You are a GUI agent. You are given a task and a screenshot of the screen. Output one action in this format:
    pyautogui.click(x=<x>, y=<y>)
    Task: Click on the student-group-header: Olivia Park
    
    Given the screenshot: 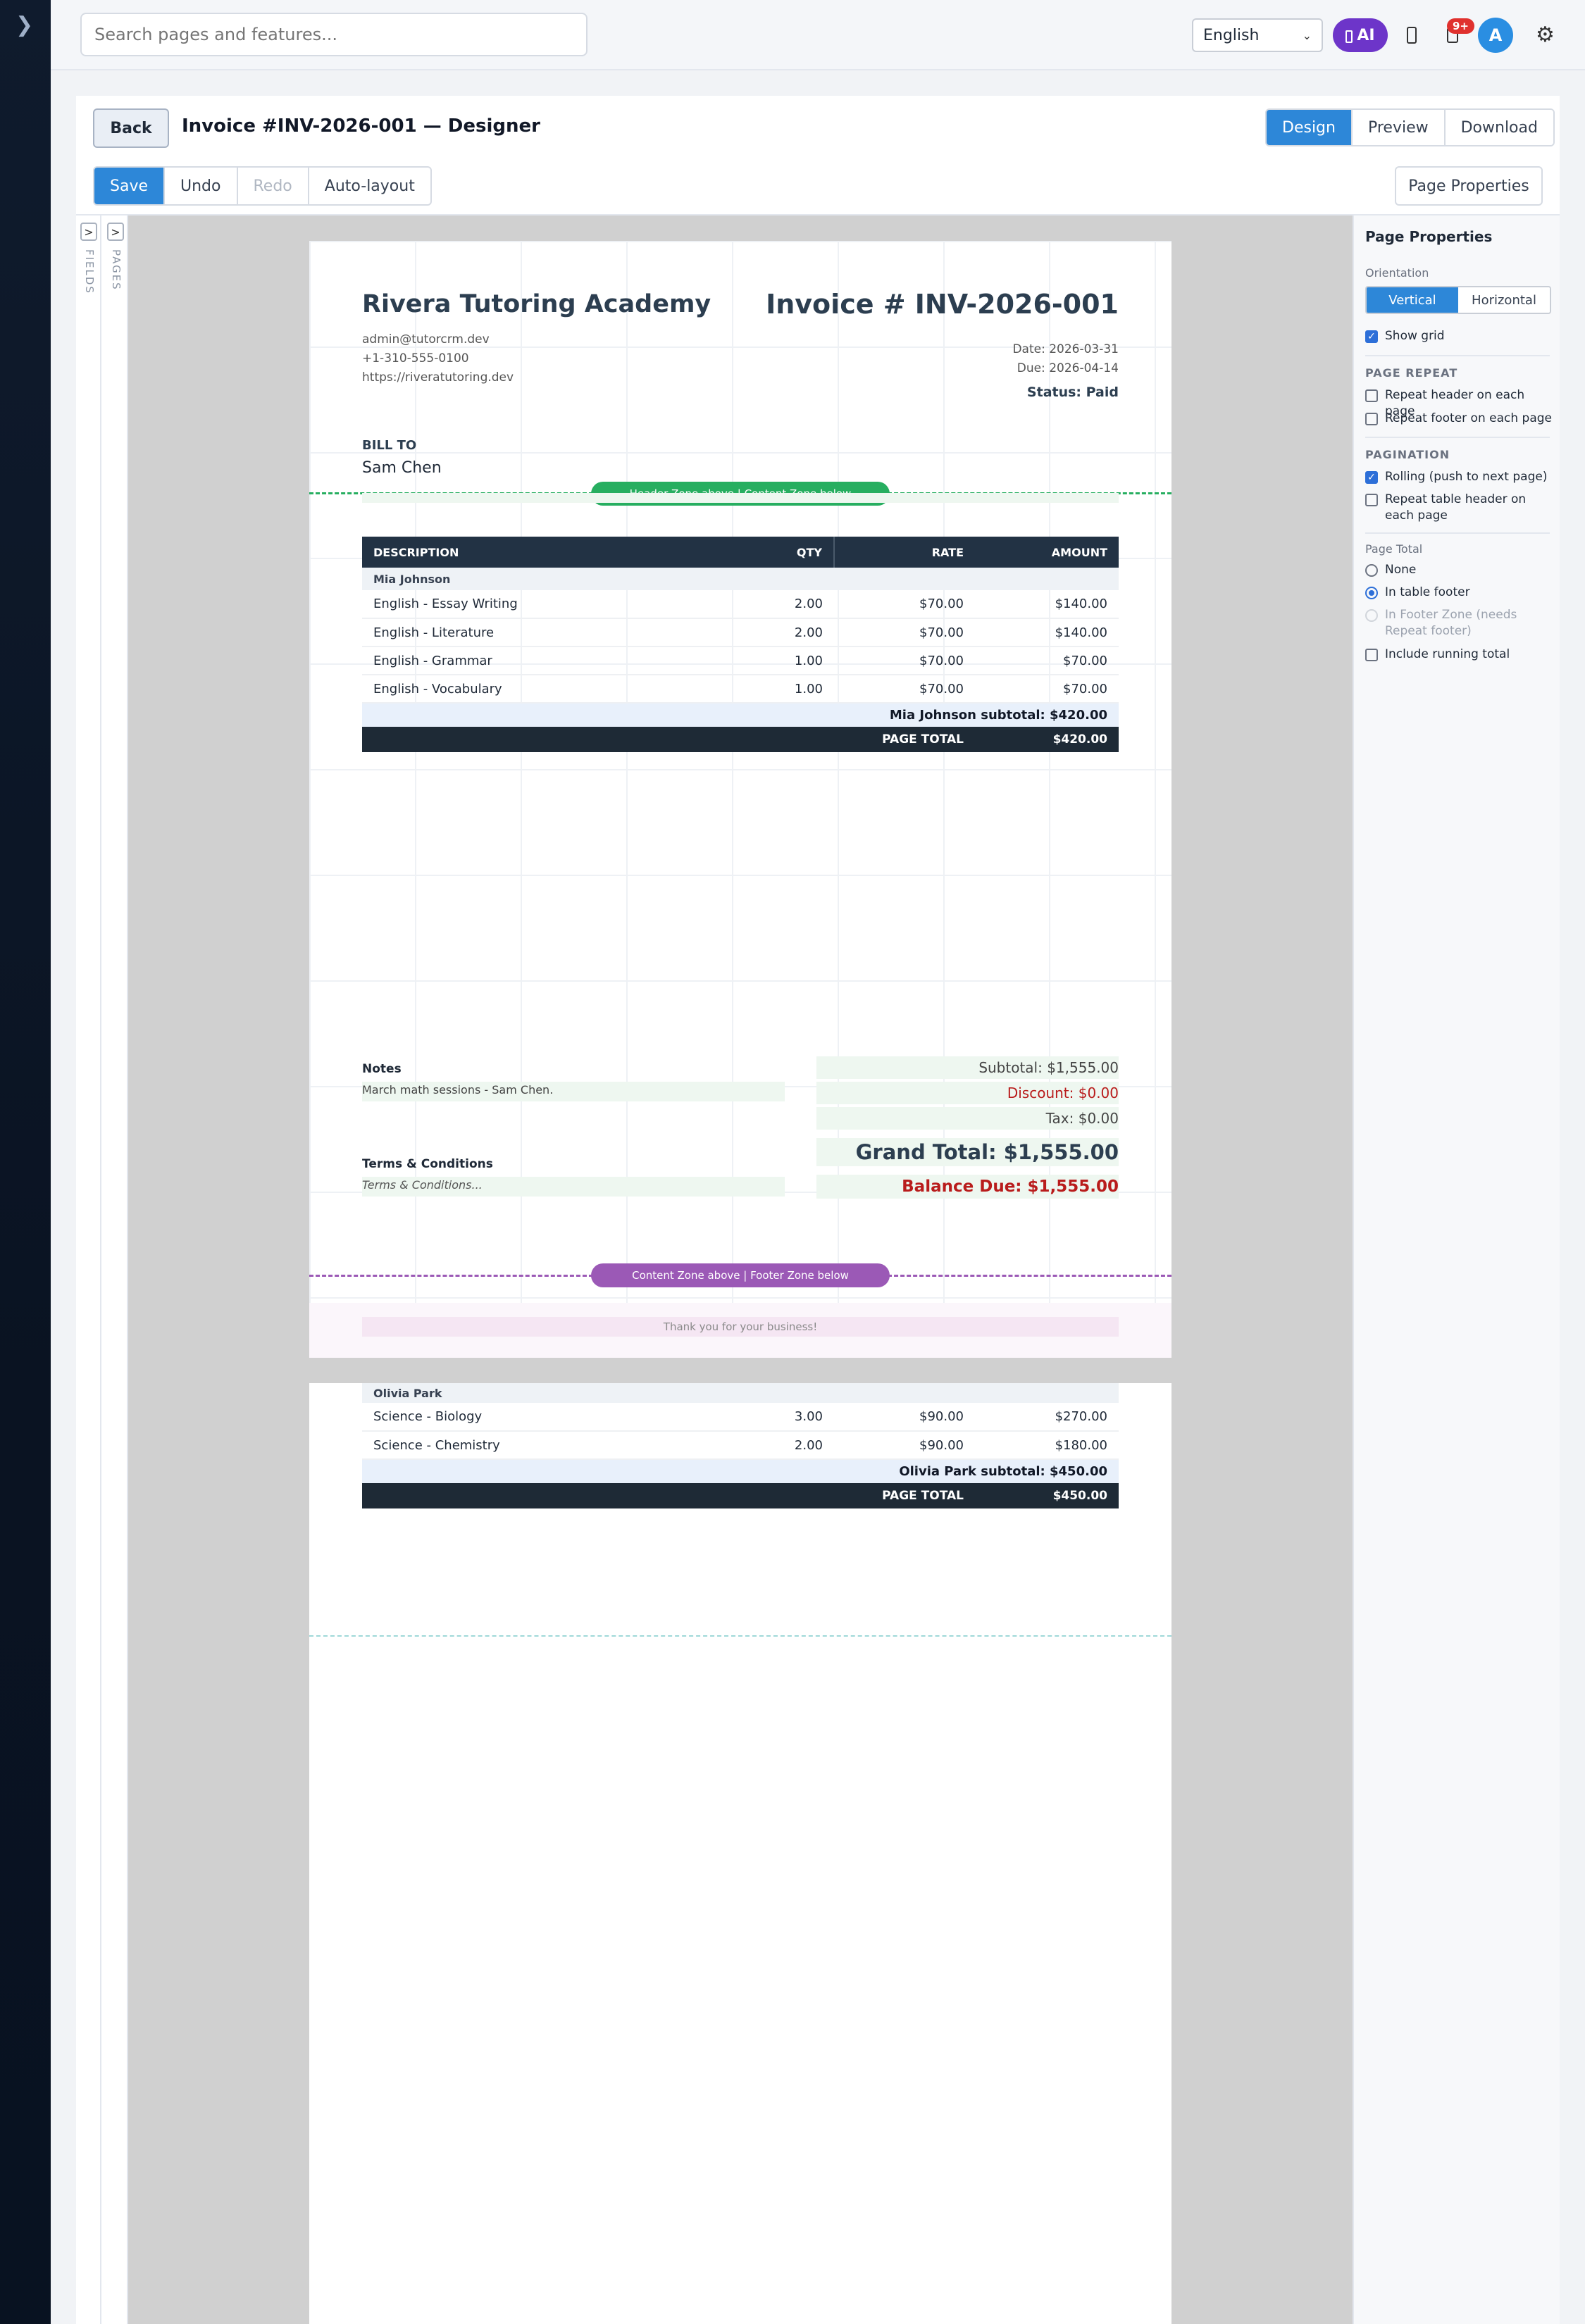 What is the action you would take?
    pyautogui.click(x=740, y=1393)
    